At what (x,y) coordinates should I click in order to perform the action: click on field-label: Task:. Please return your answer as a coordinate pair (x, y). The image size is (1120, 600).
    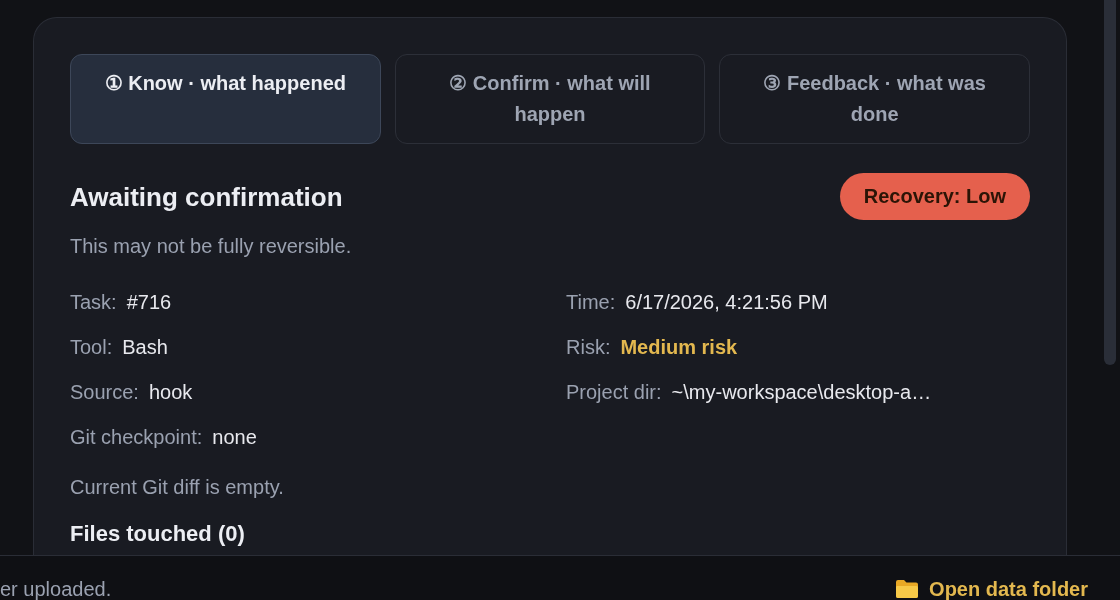
    Looking at the image, I should click on (93, 302).